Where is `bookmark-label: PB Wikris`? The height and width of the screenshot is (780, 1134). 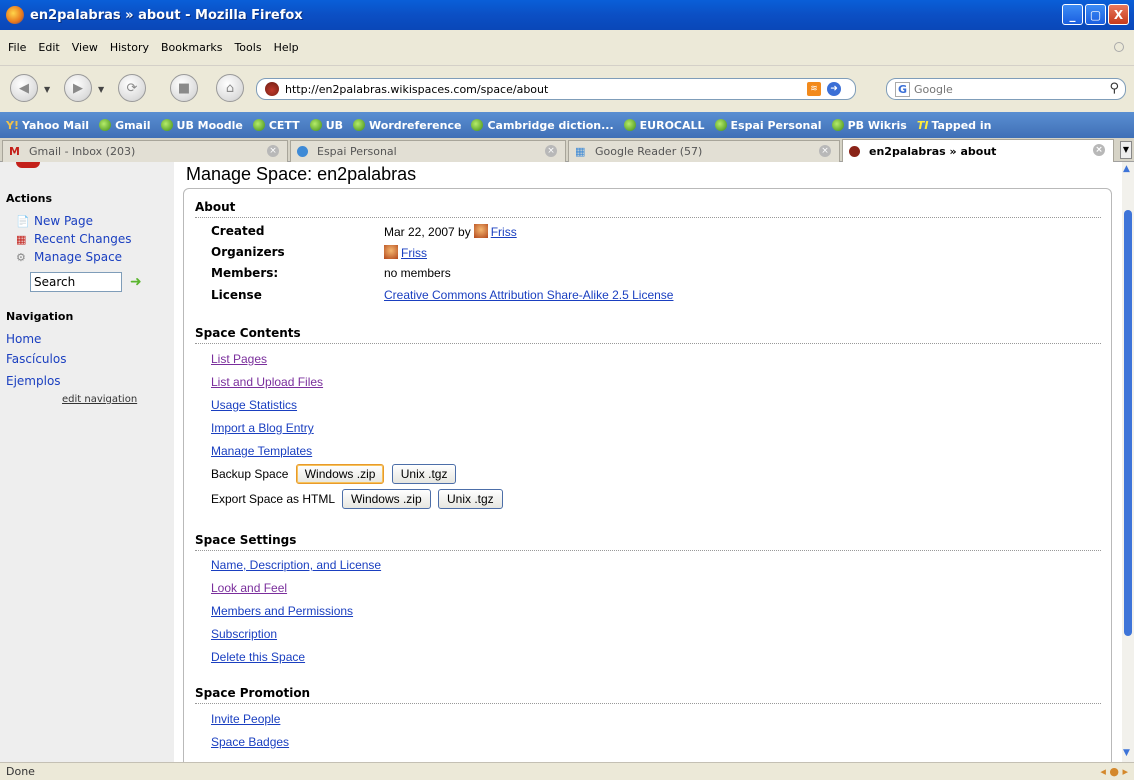
bookmark-label: PB Wikris is located at coordinates (877, 125).